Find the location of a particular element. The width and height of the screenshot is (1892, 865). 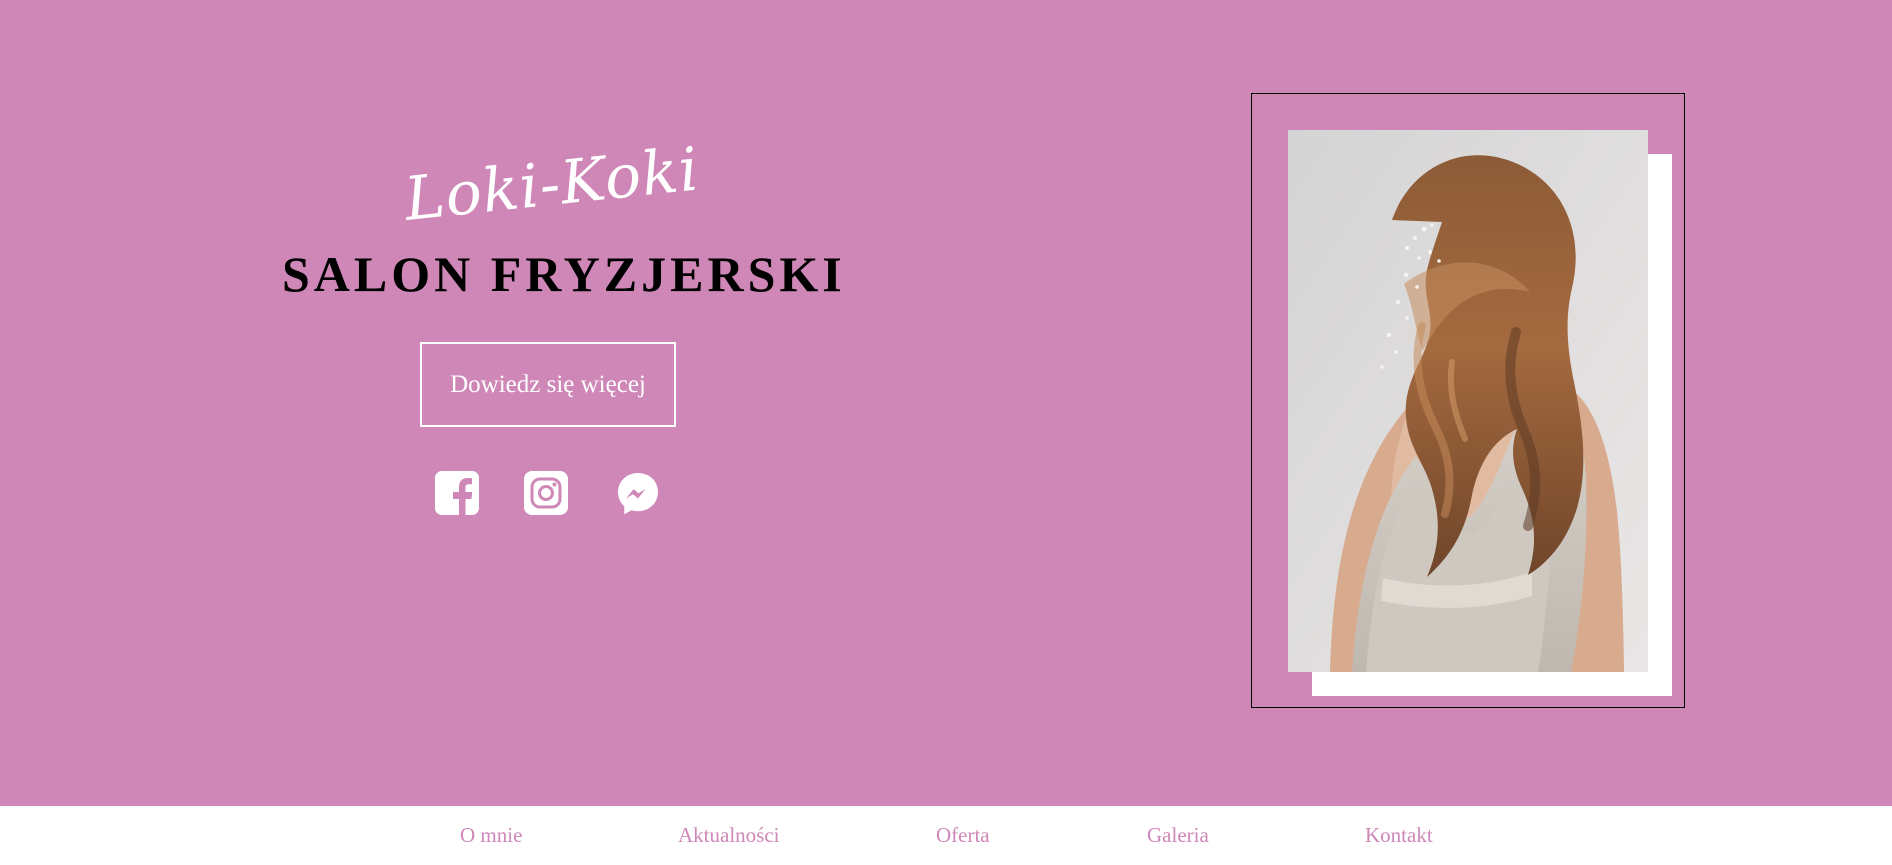

nav-item-o-mnie: O mnie is located at coordinates (491, 835).